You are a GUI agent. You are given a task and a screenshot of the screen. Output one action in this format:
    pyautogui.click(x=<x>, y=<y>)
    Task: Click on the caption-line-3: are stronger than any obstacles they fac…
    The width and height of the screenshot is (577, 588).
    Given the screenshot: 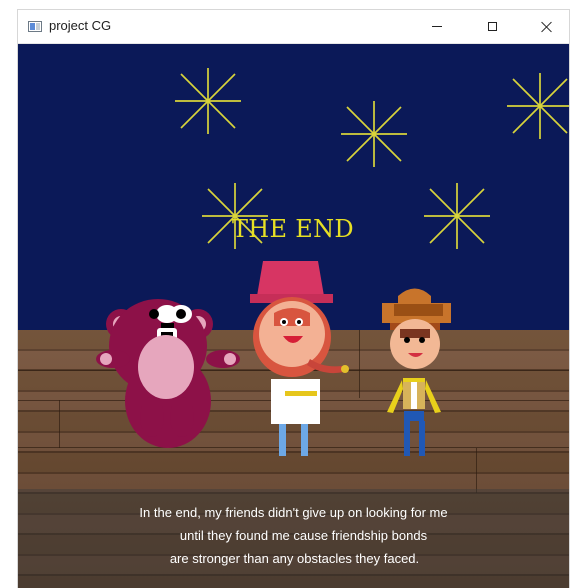 What is the action you would take?
    pyautogui.click(x=294, y=558)
    